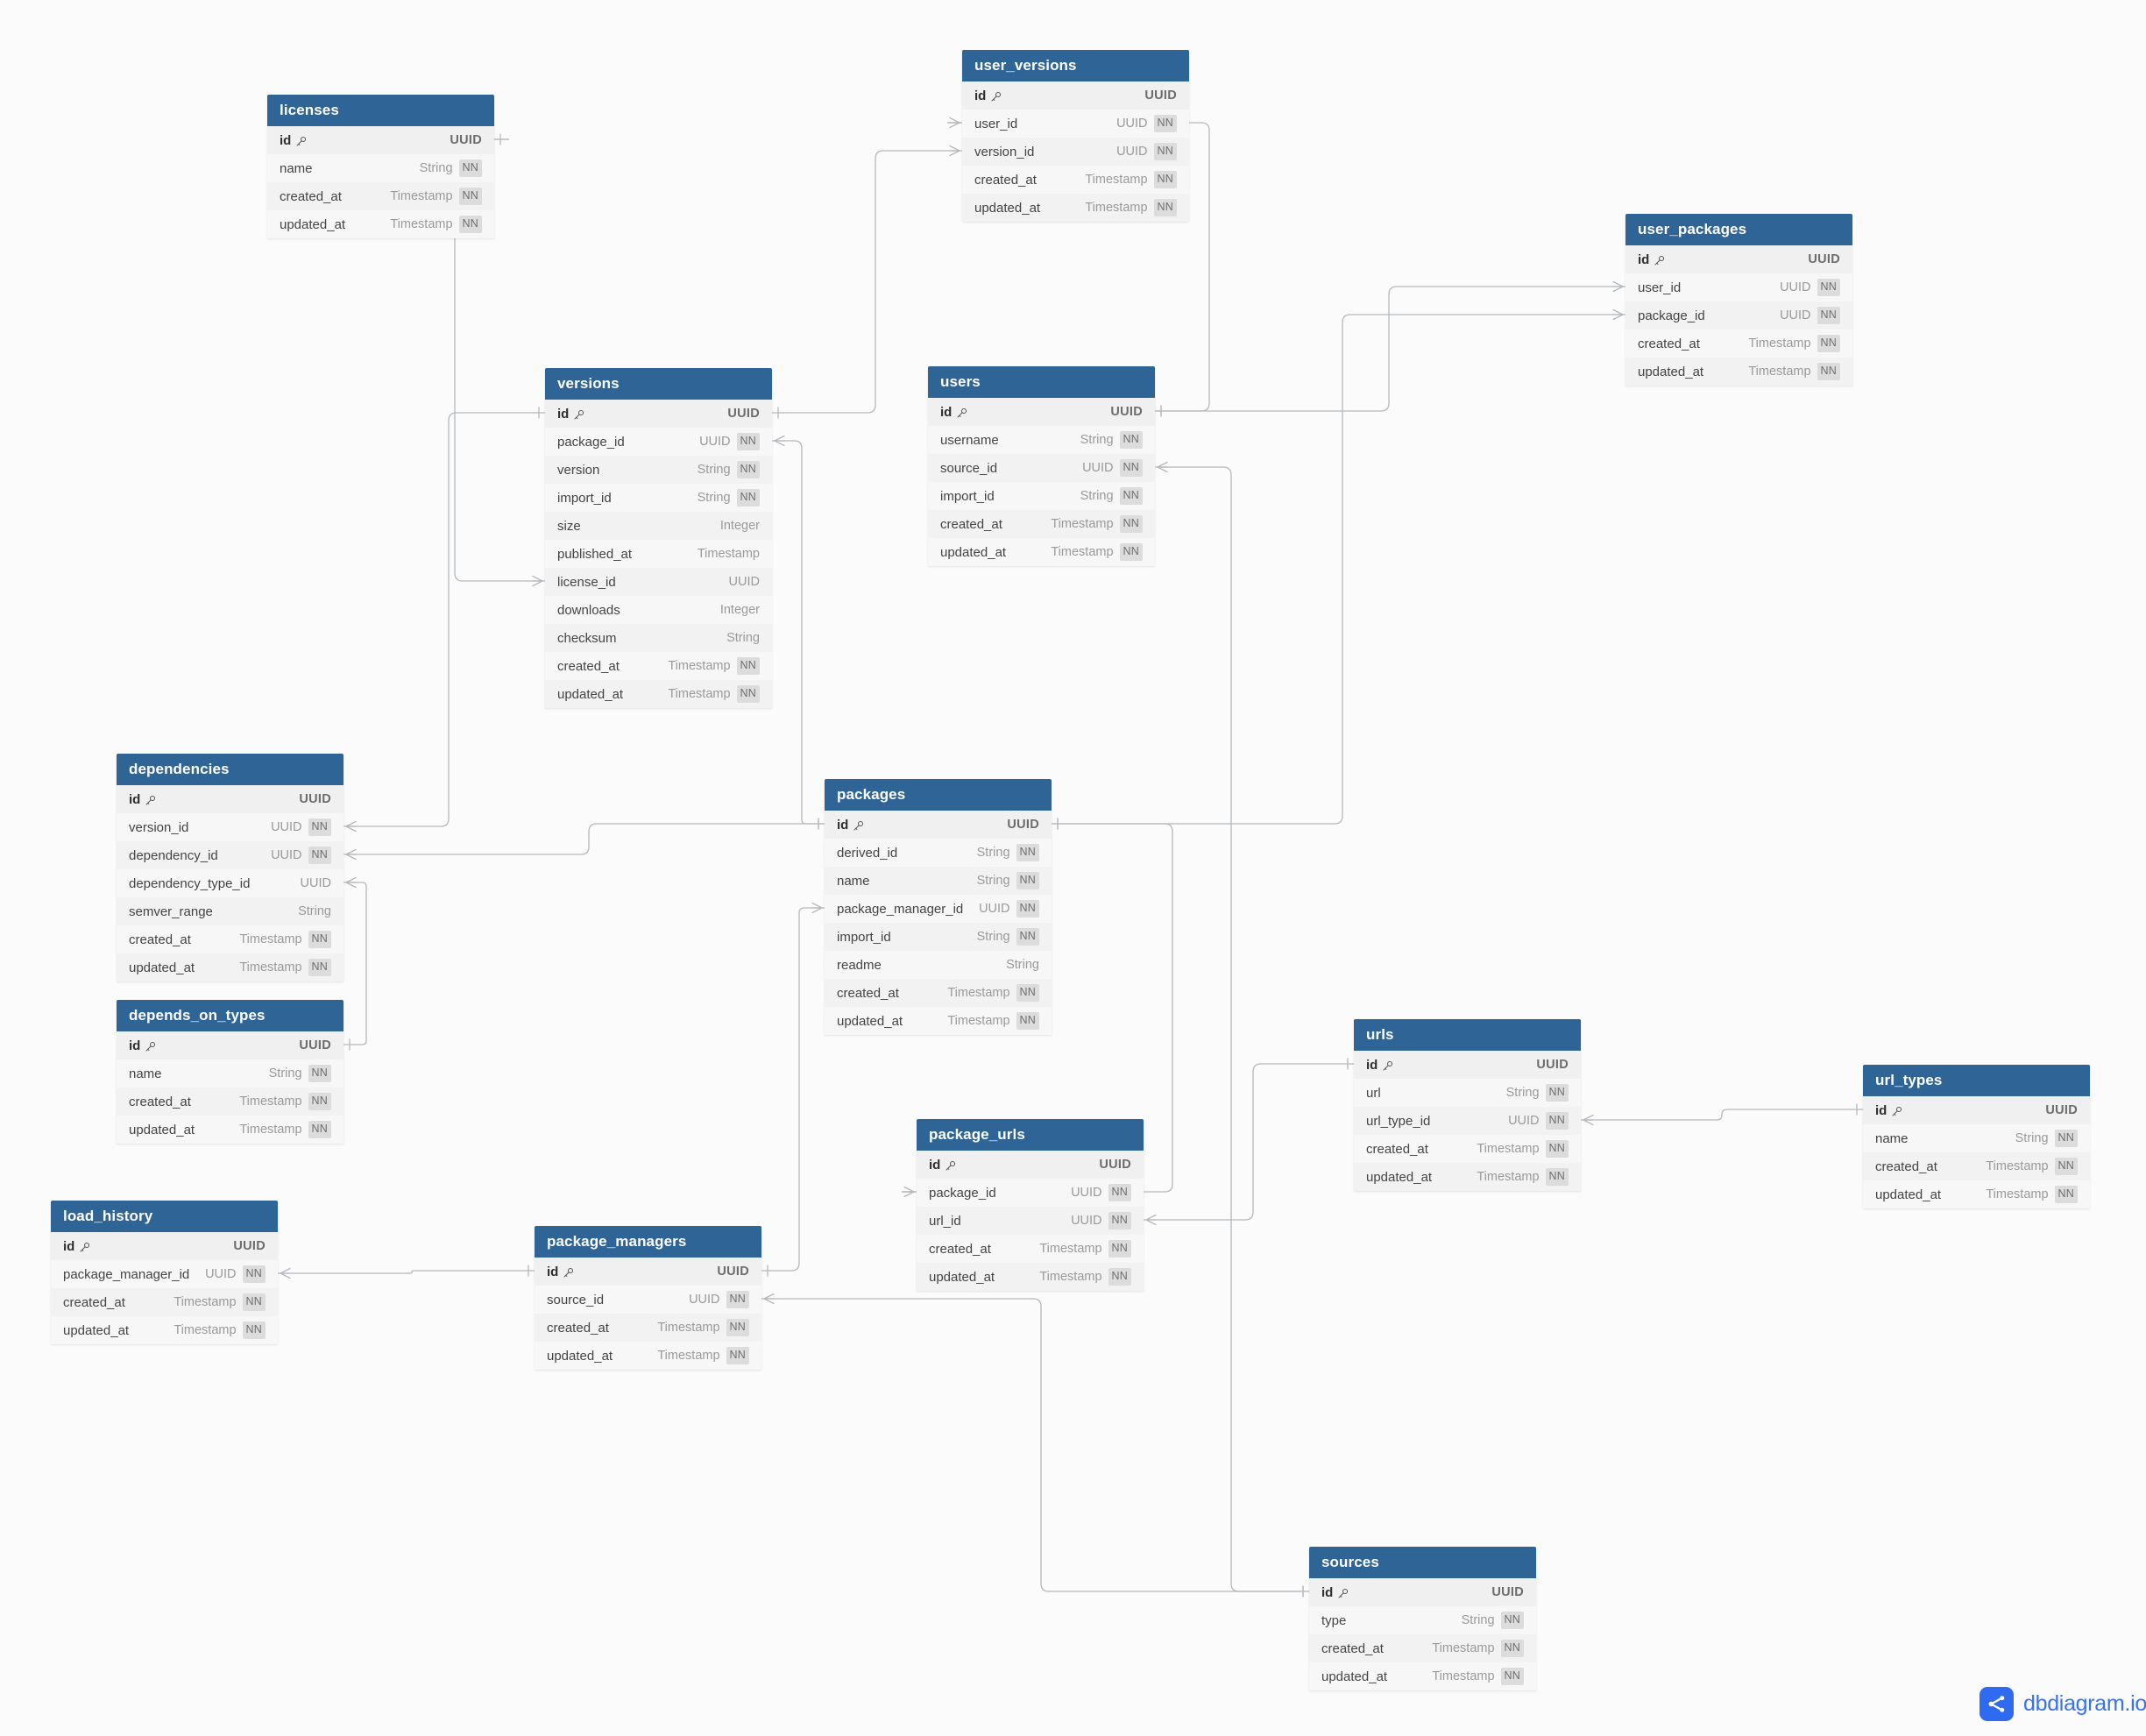  Describe the element at coordinates (938, 795) in the screenshot. I see `table-header-packages: packages` at that location.